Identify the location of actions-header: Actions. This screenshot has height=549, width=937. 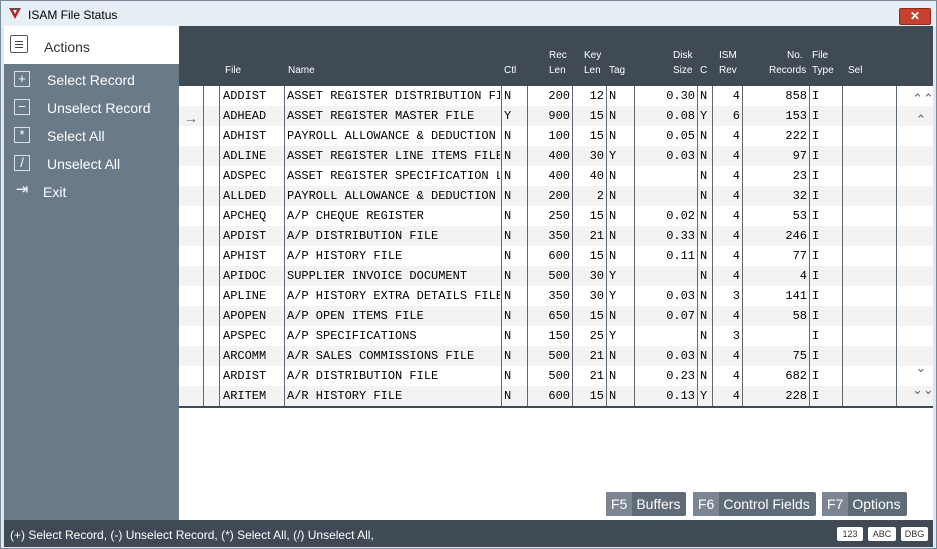
(91, 45).